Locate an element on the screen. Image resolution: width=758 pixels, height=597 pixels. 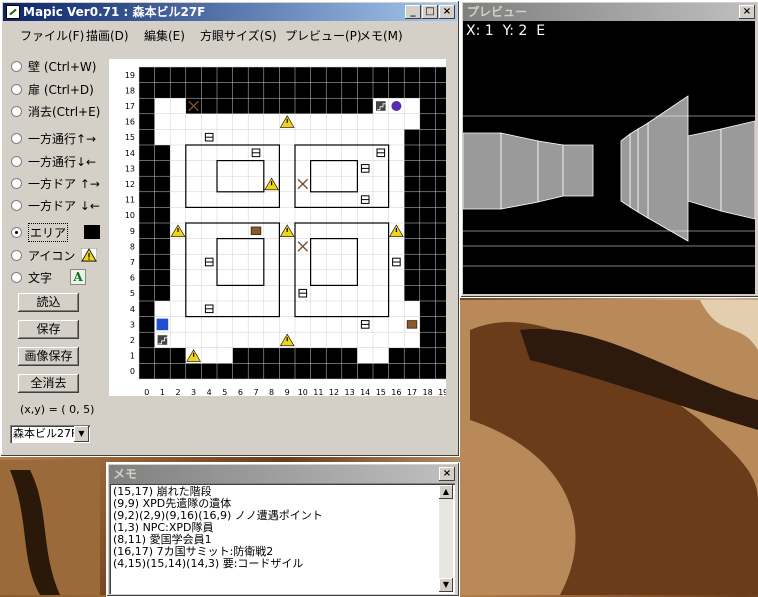
tool-oneway-down: 一方通行↓← is located at coordinates (53, 161).